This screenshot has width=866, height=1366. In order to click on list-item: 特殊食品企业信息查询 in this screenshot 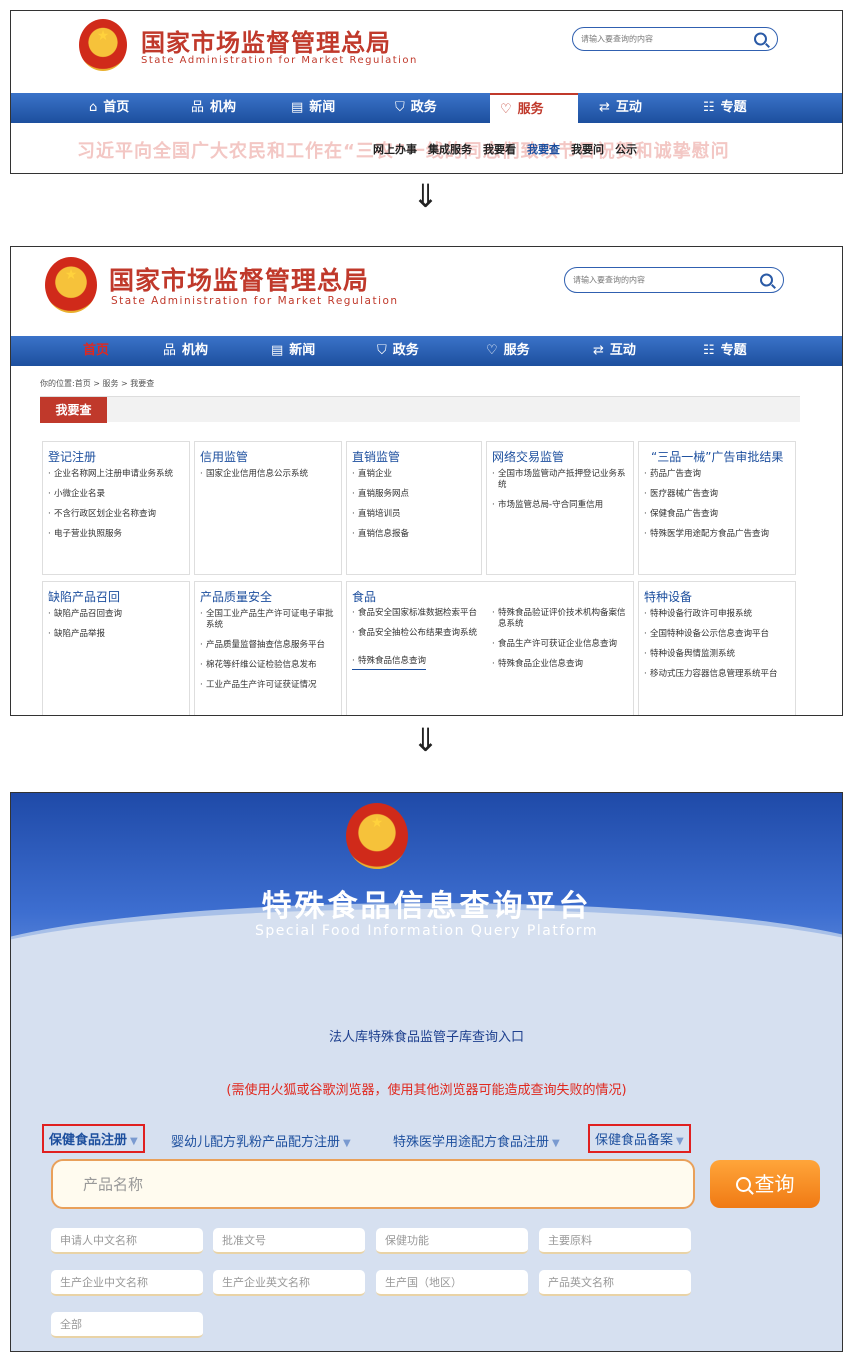, I will do `click(562, 664)`.